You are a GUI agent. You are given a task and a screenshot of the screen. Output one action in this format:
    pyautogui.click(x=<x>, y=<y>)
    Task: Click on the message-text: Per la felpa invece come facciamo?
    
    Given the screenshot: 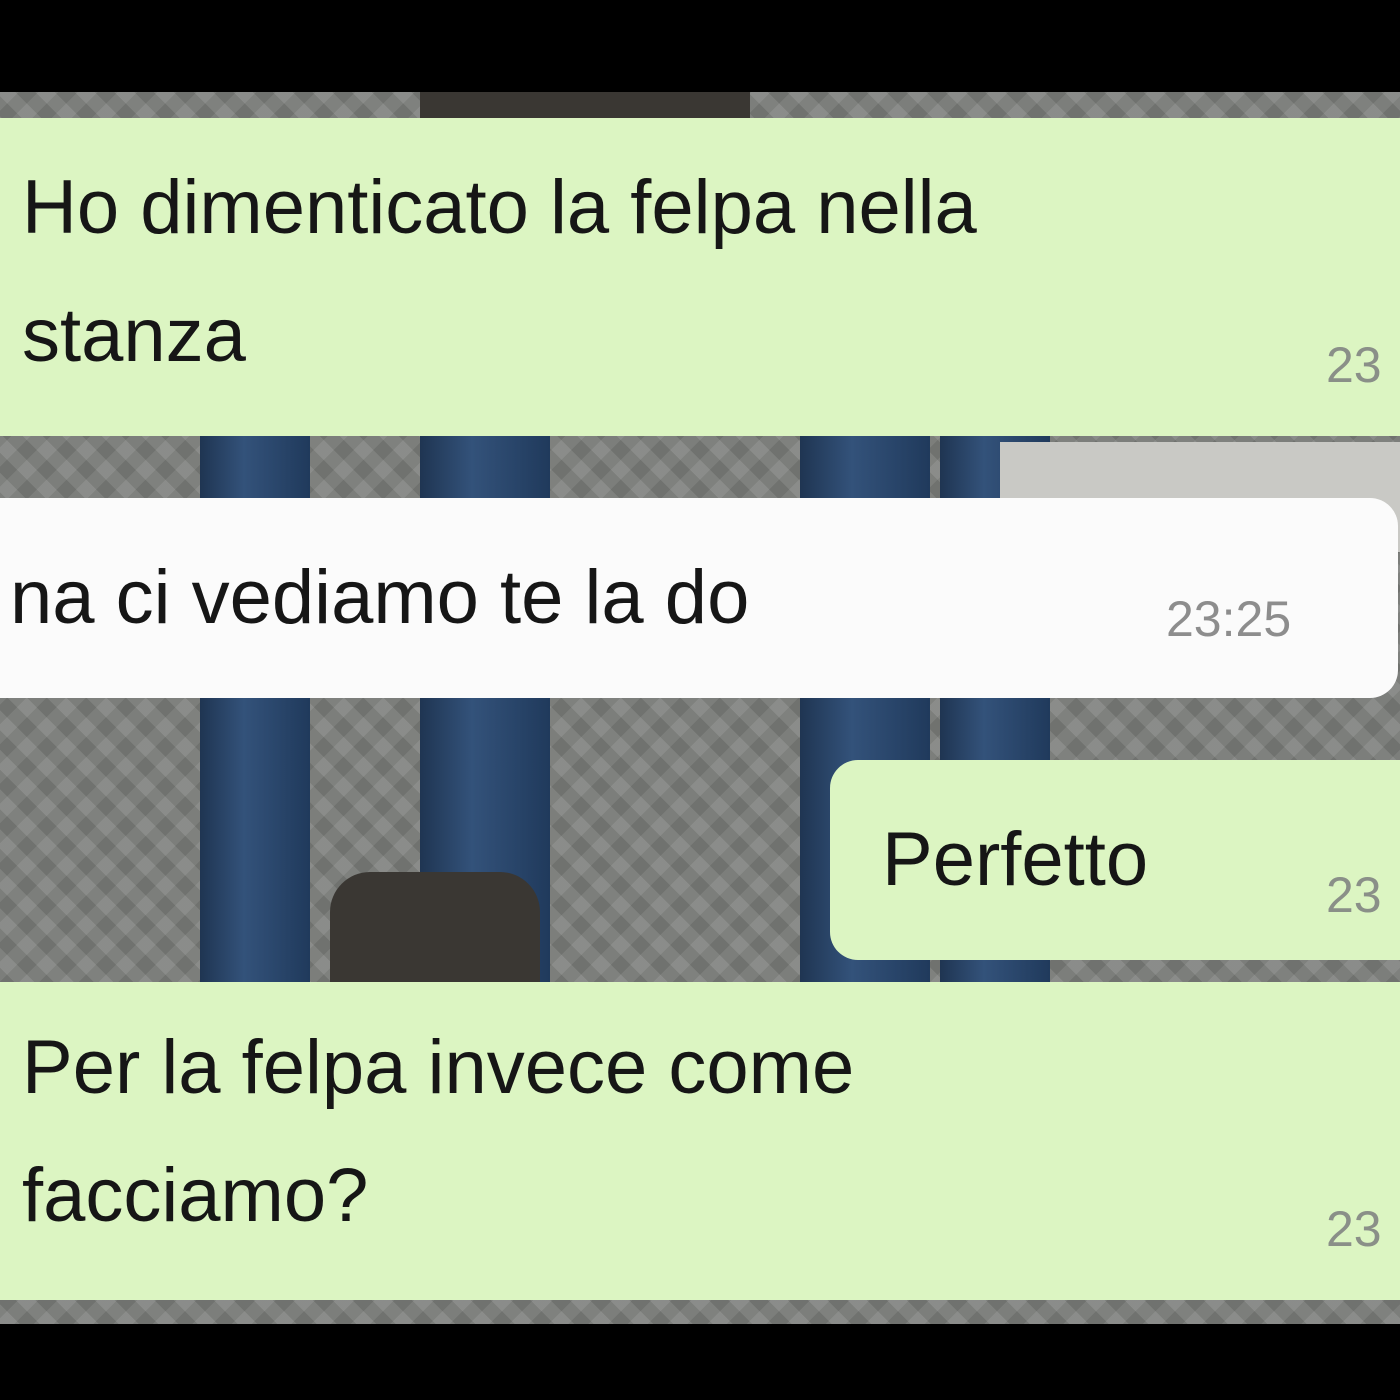 What is the action you would take?
    pyautogui.click(x=438, y=1132)
    